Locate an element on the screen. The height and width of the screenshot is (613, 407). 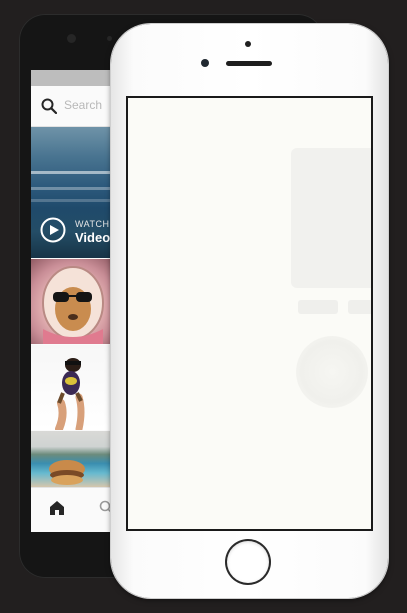
video-label: Video is located at coordinates (93, 237).